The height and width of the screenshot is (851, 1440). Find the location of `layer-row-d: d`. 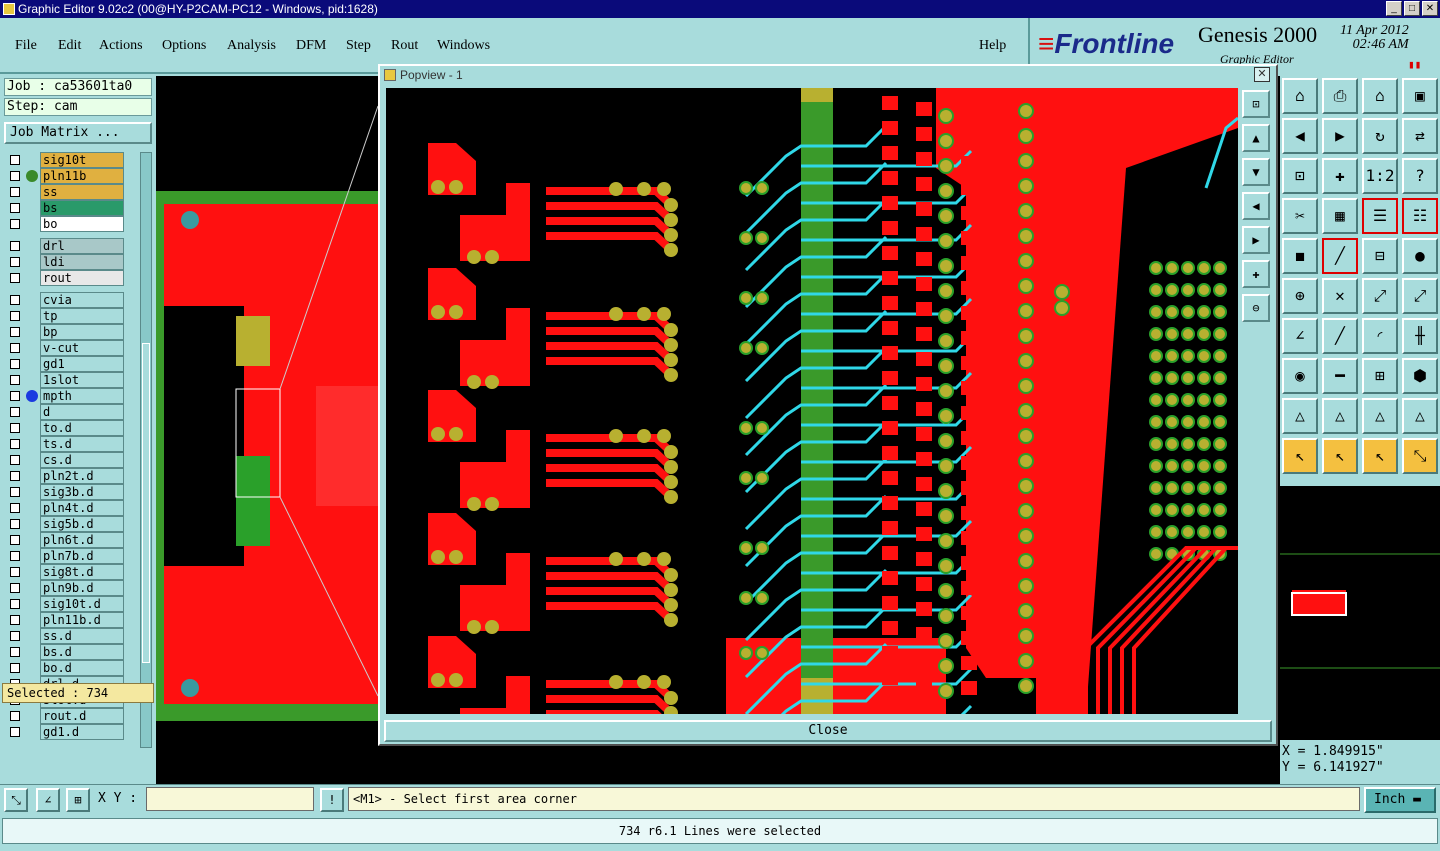

layer-row-d: d is located at coordinates (66, 412).